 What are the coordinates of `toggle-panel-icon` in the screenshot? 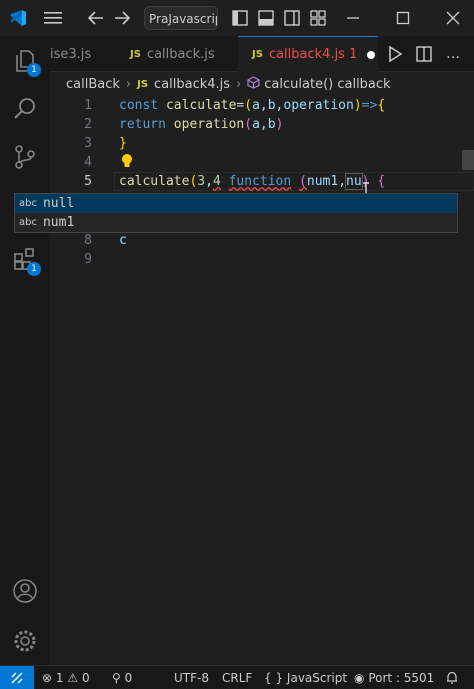 It's located at (266, 18).